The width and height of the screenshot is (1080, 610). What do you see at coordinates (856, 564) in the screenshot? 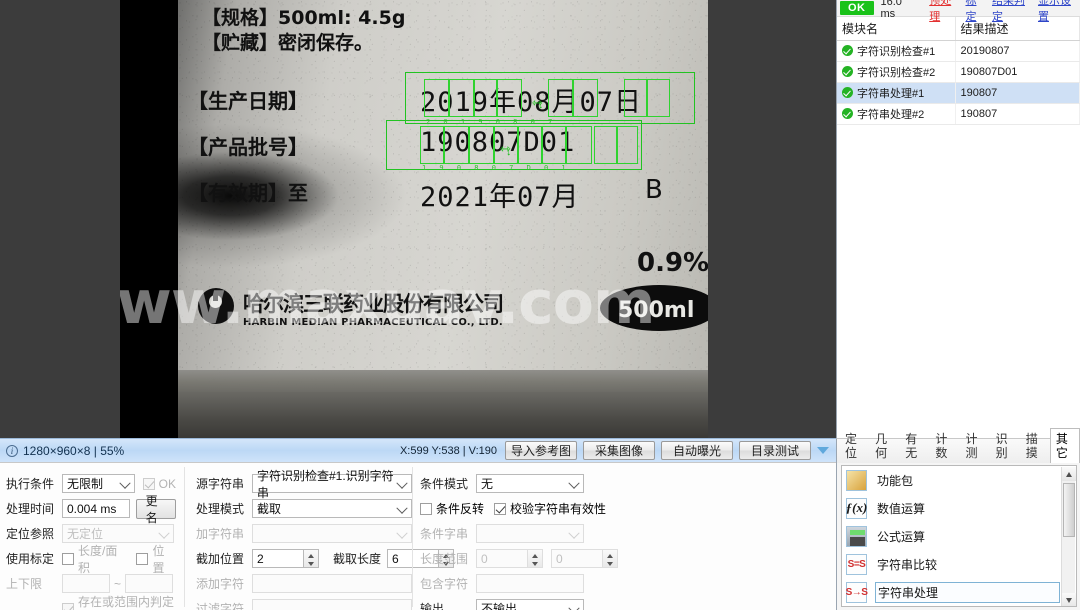
I see `string-compare-icon: S=S` at bounding box center [856, 564].